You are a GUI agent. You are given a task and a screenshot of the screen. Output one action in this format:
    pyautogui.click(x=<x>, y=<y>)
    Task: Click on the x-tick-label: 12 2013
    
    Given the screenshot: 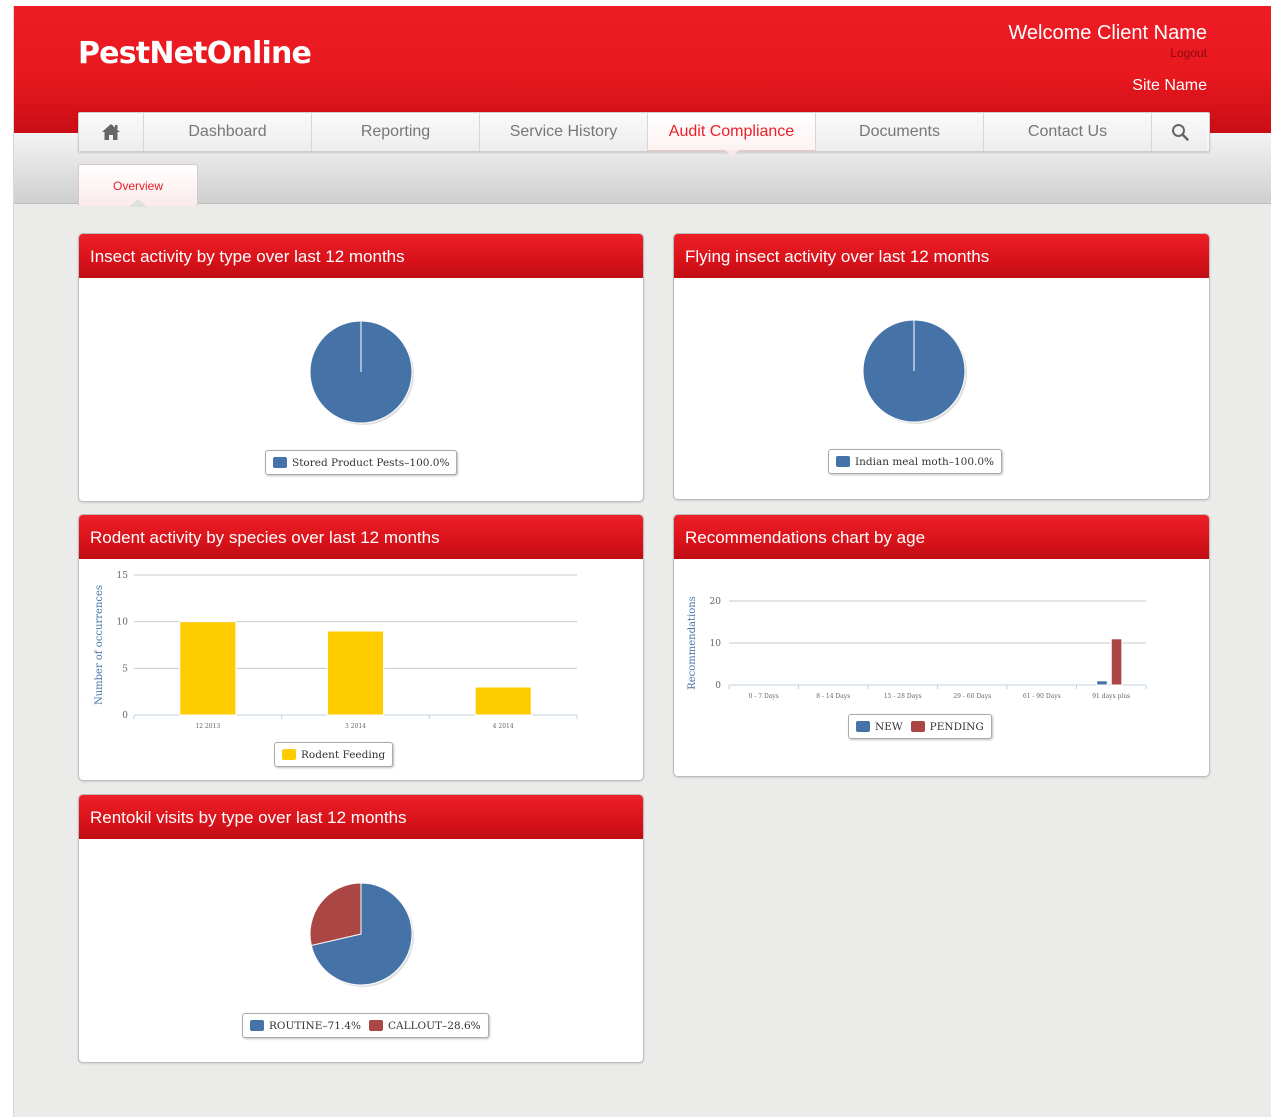 What is the action you would take?
    pyautogui.click(x=207, y=726)
    